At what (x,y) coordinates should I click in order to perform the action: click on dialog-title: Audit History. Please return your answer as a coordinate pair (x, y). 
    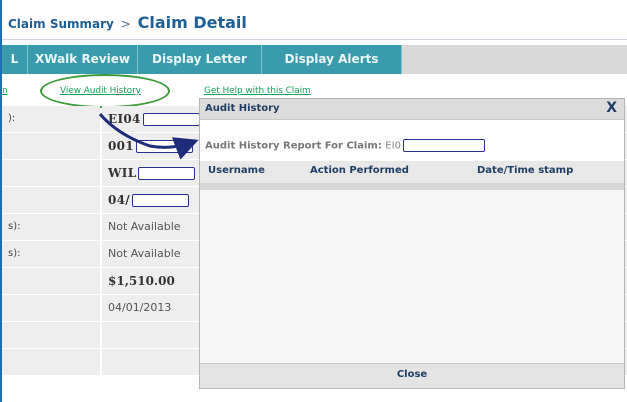
    Looking at the image, I should click on (242, 108).